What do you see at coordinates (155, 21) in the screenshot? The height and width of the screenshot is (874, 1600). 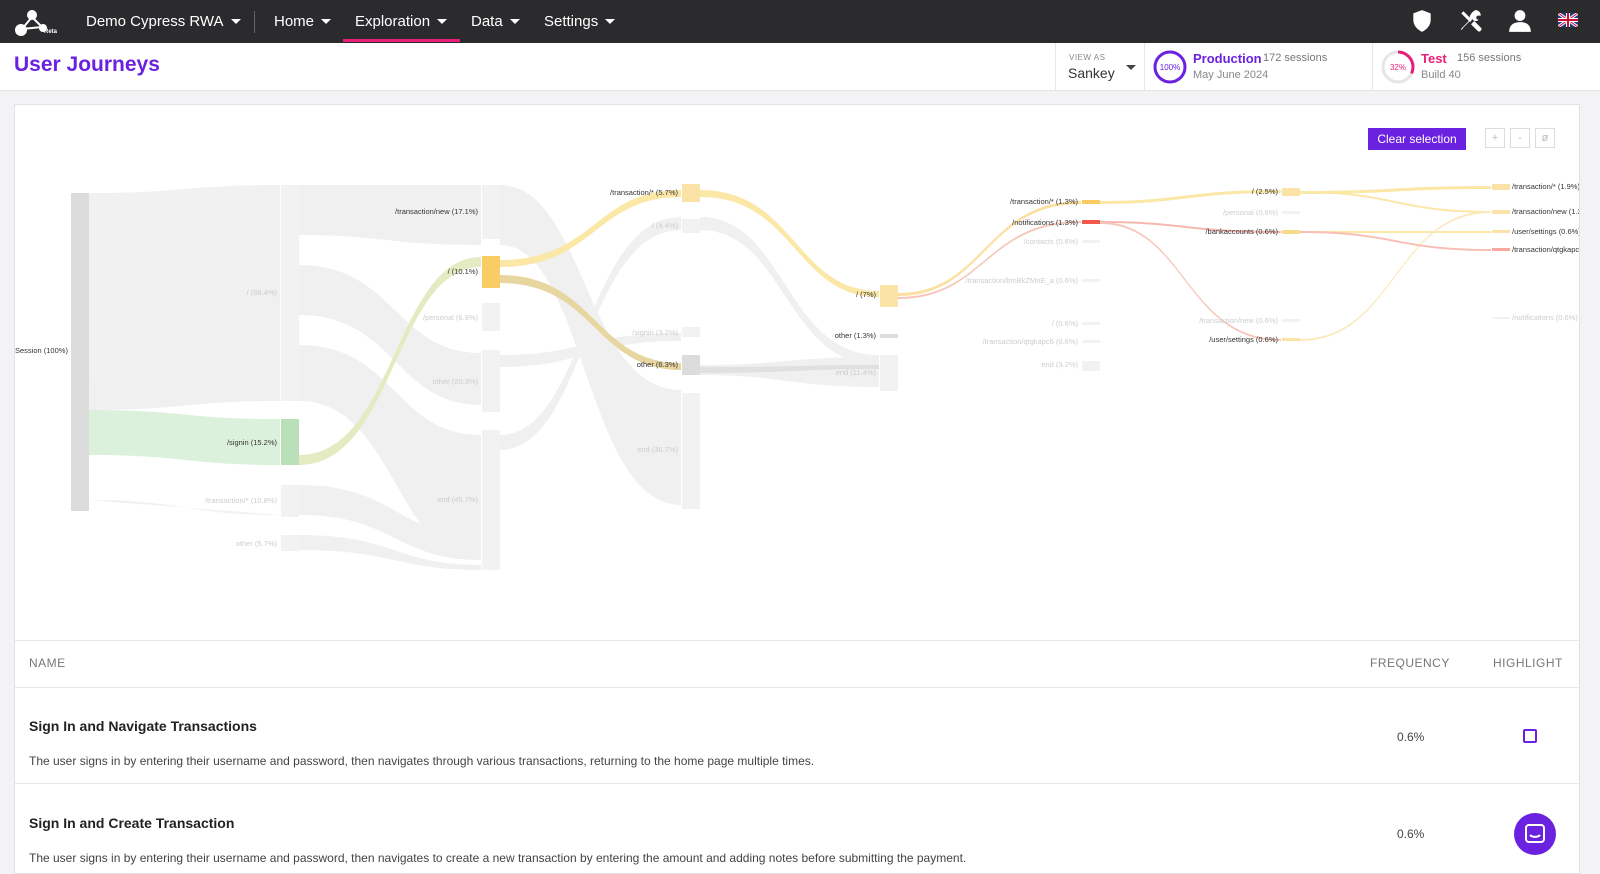 I see `project-label: Demo Cypress RWA` at bounding box center [155, 21].